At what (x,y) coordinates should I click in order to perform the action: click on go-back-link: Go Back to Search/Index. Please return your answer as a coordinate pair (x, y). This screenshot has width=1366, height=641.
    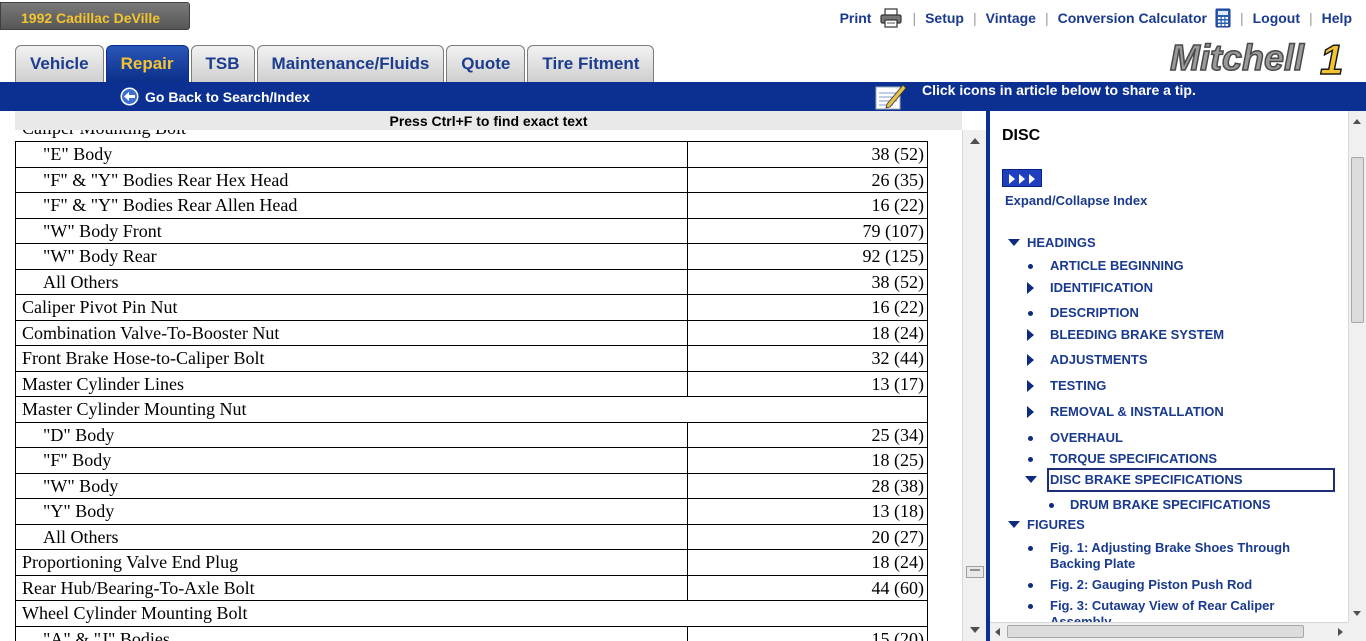
    Looking at the image, I should click on (215, 96).